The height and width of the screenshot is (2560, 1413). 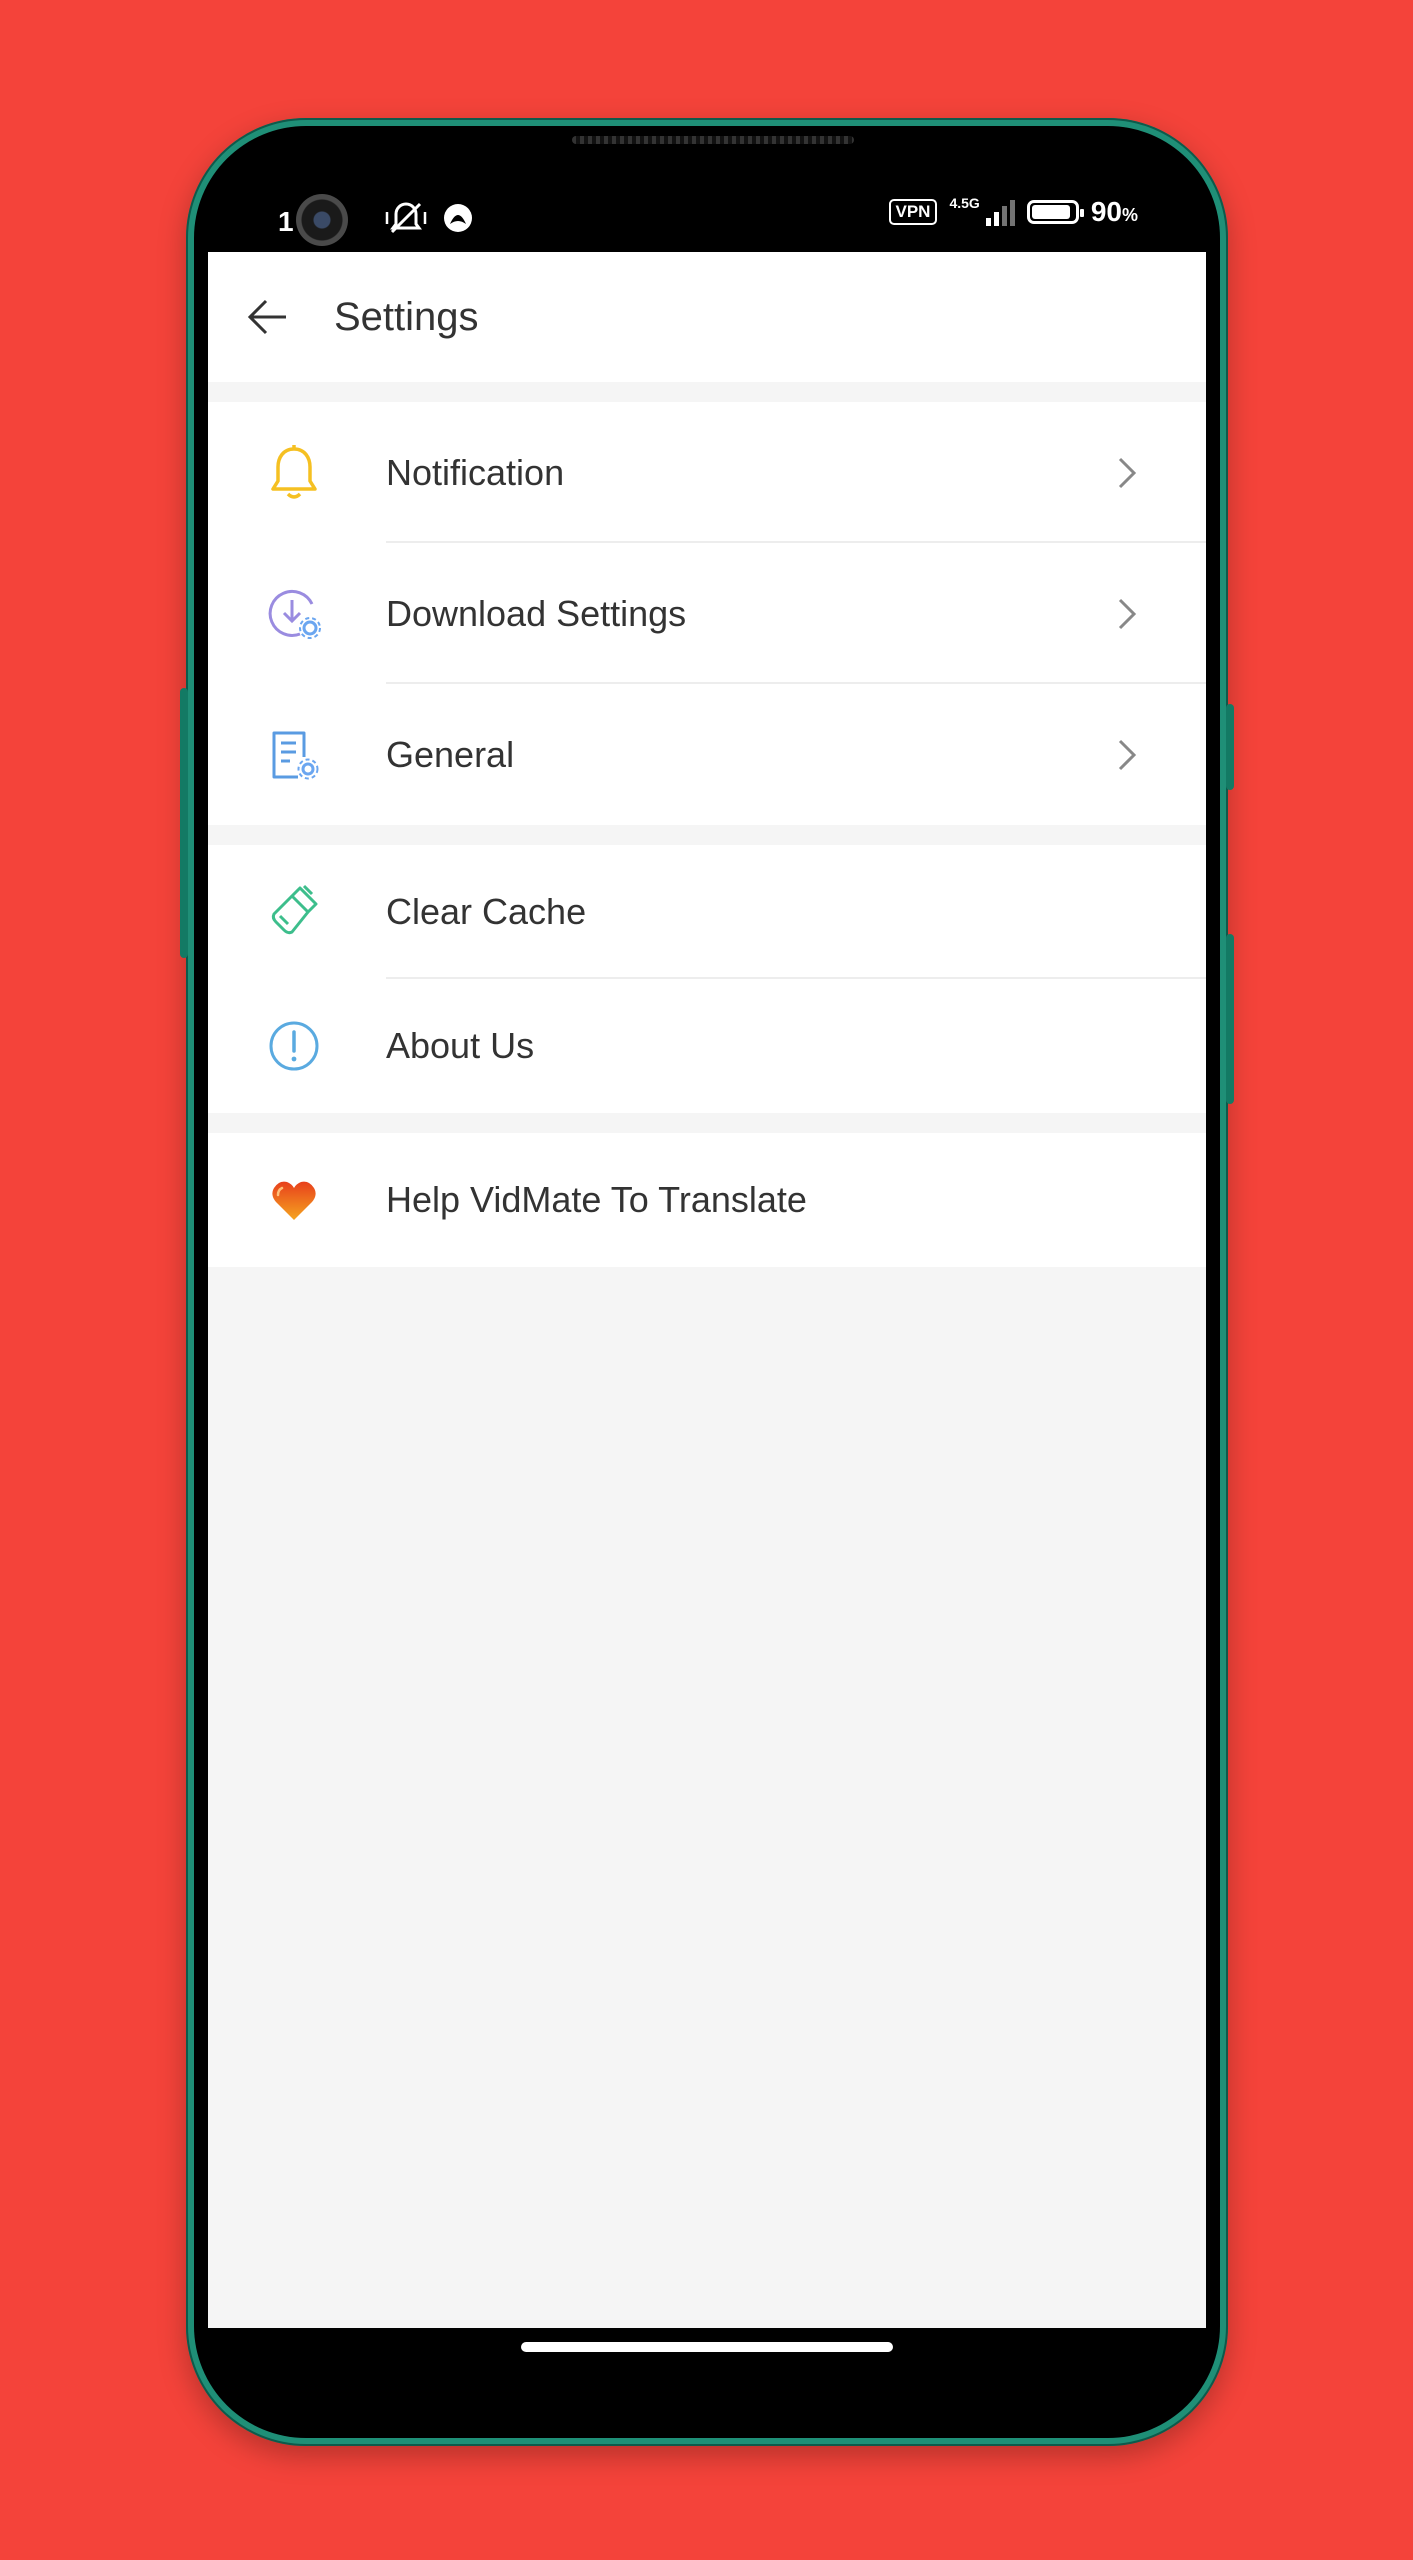 What do you see at coordinates (460, 1045) in the screenshot?
I see `settings-item-label: About Us` at bounding box center [460, 1045].